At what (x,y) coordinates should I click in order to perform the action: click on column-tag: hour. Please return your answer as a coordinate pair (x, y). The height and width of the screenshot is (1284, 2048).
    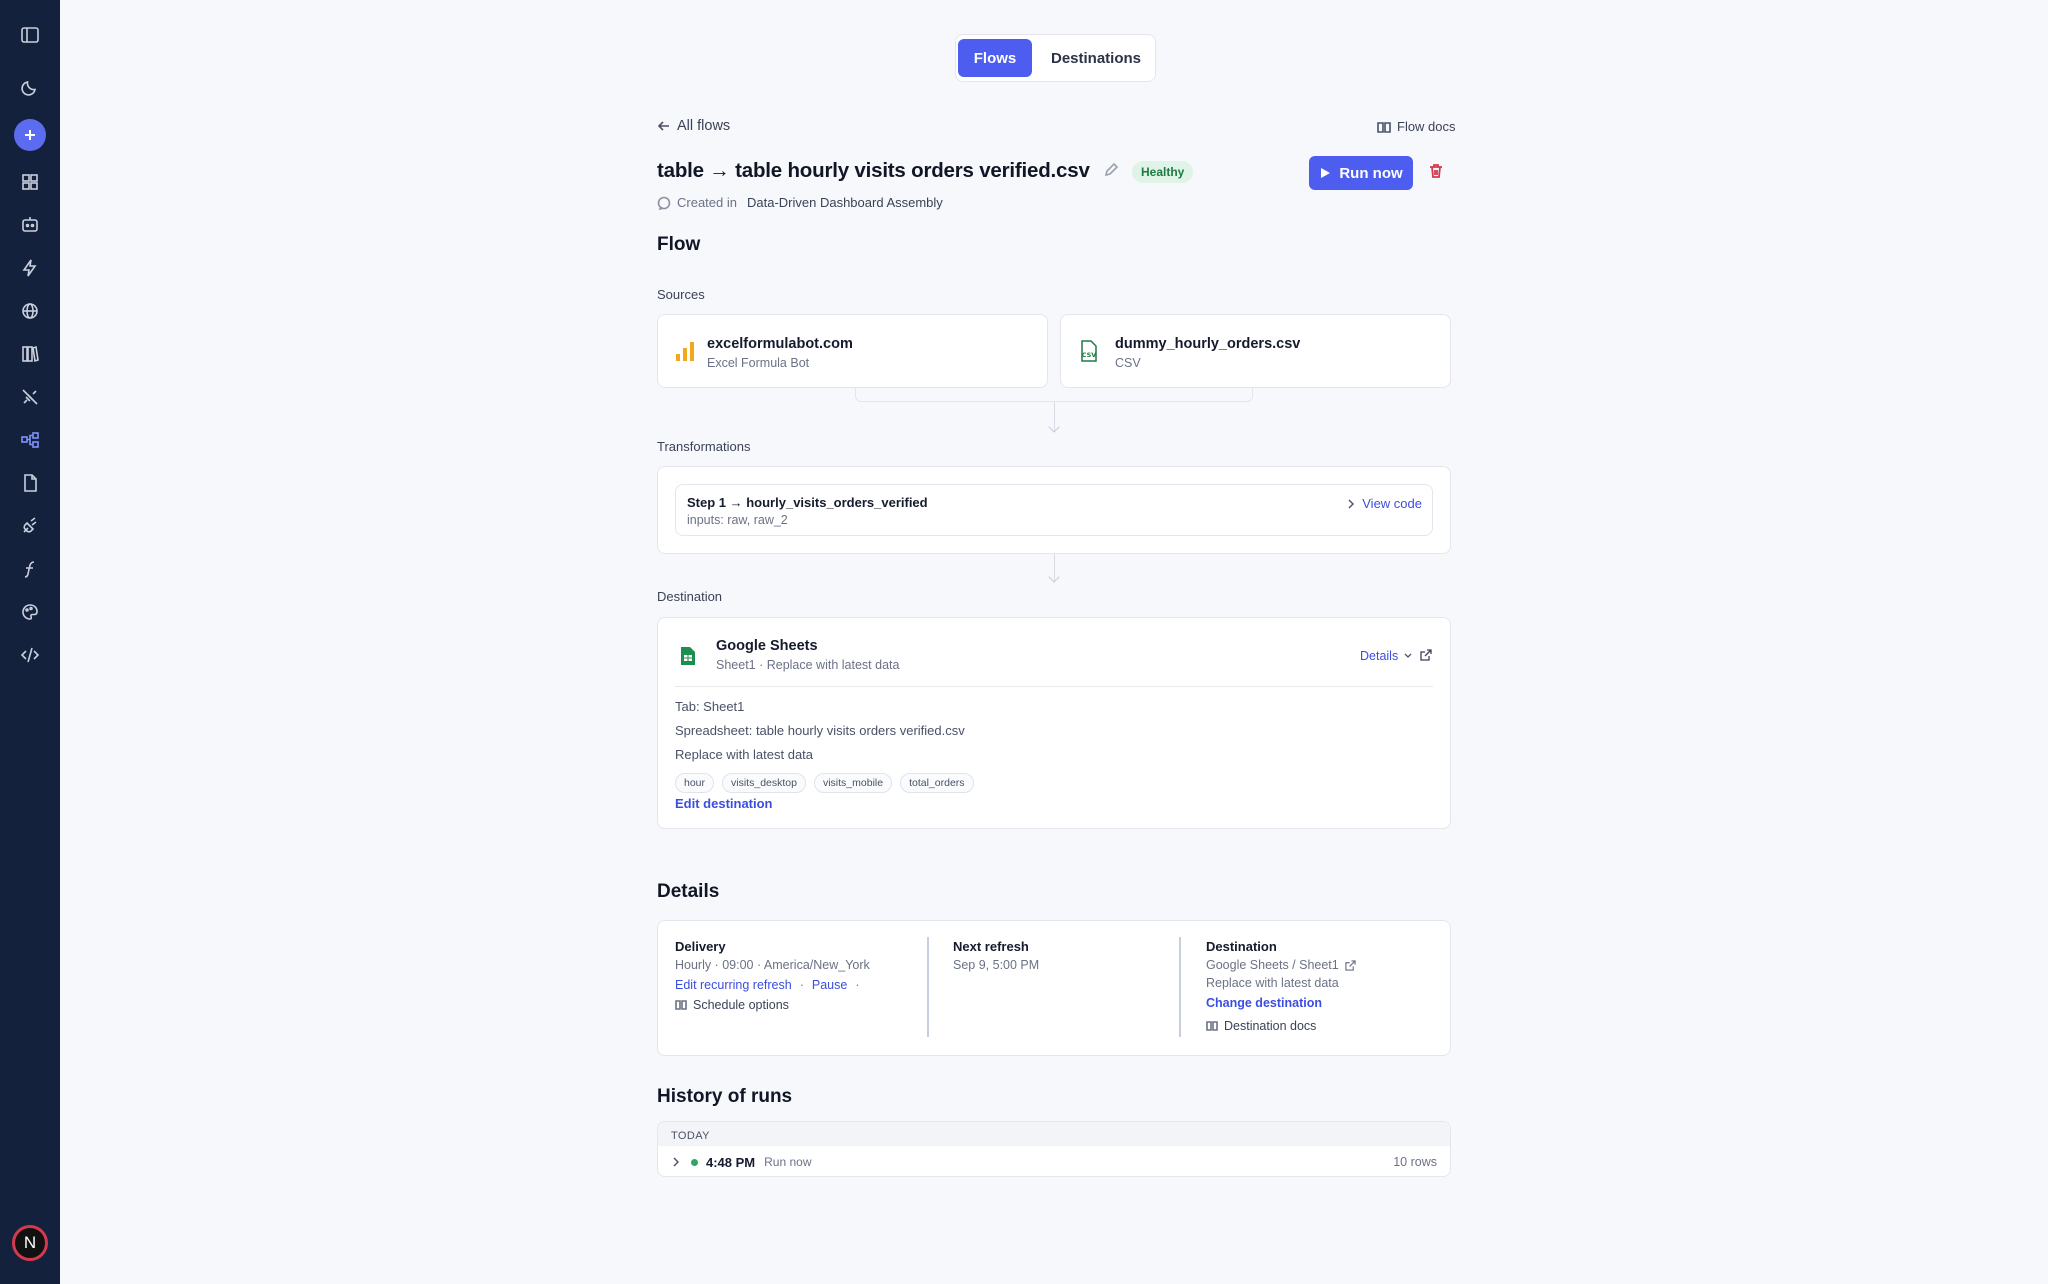
    Looking at the image, I should click on (695, 783).